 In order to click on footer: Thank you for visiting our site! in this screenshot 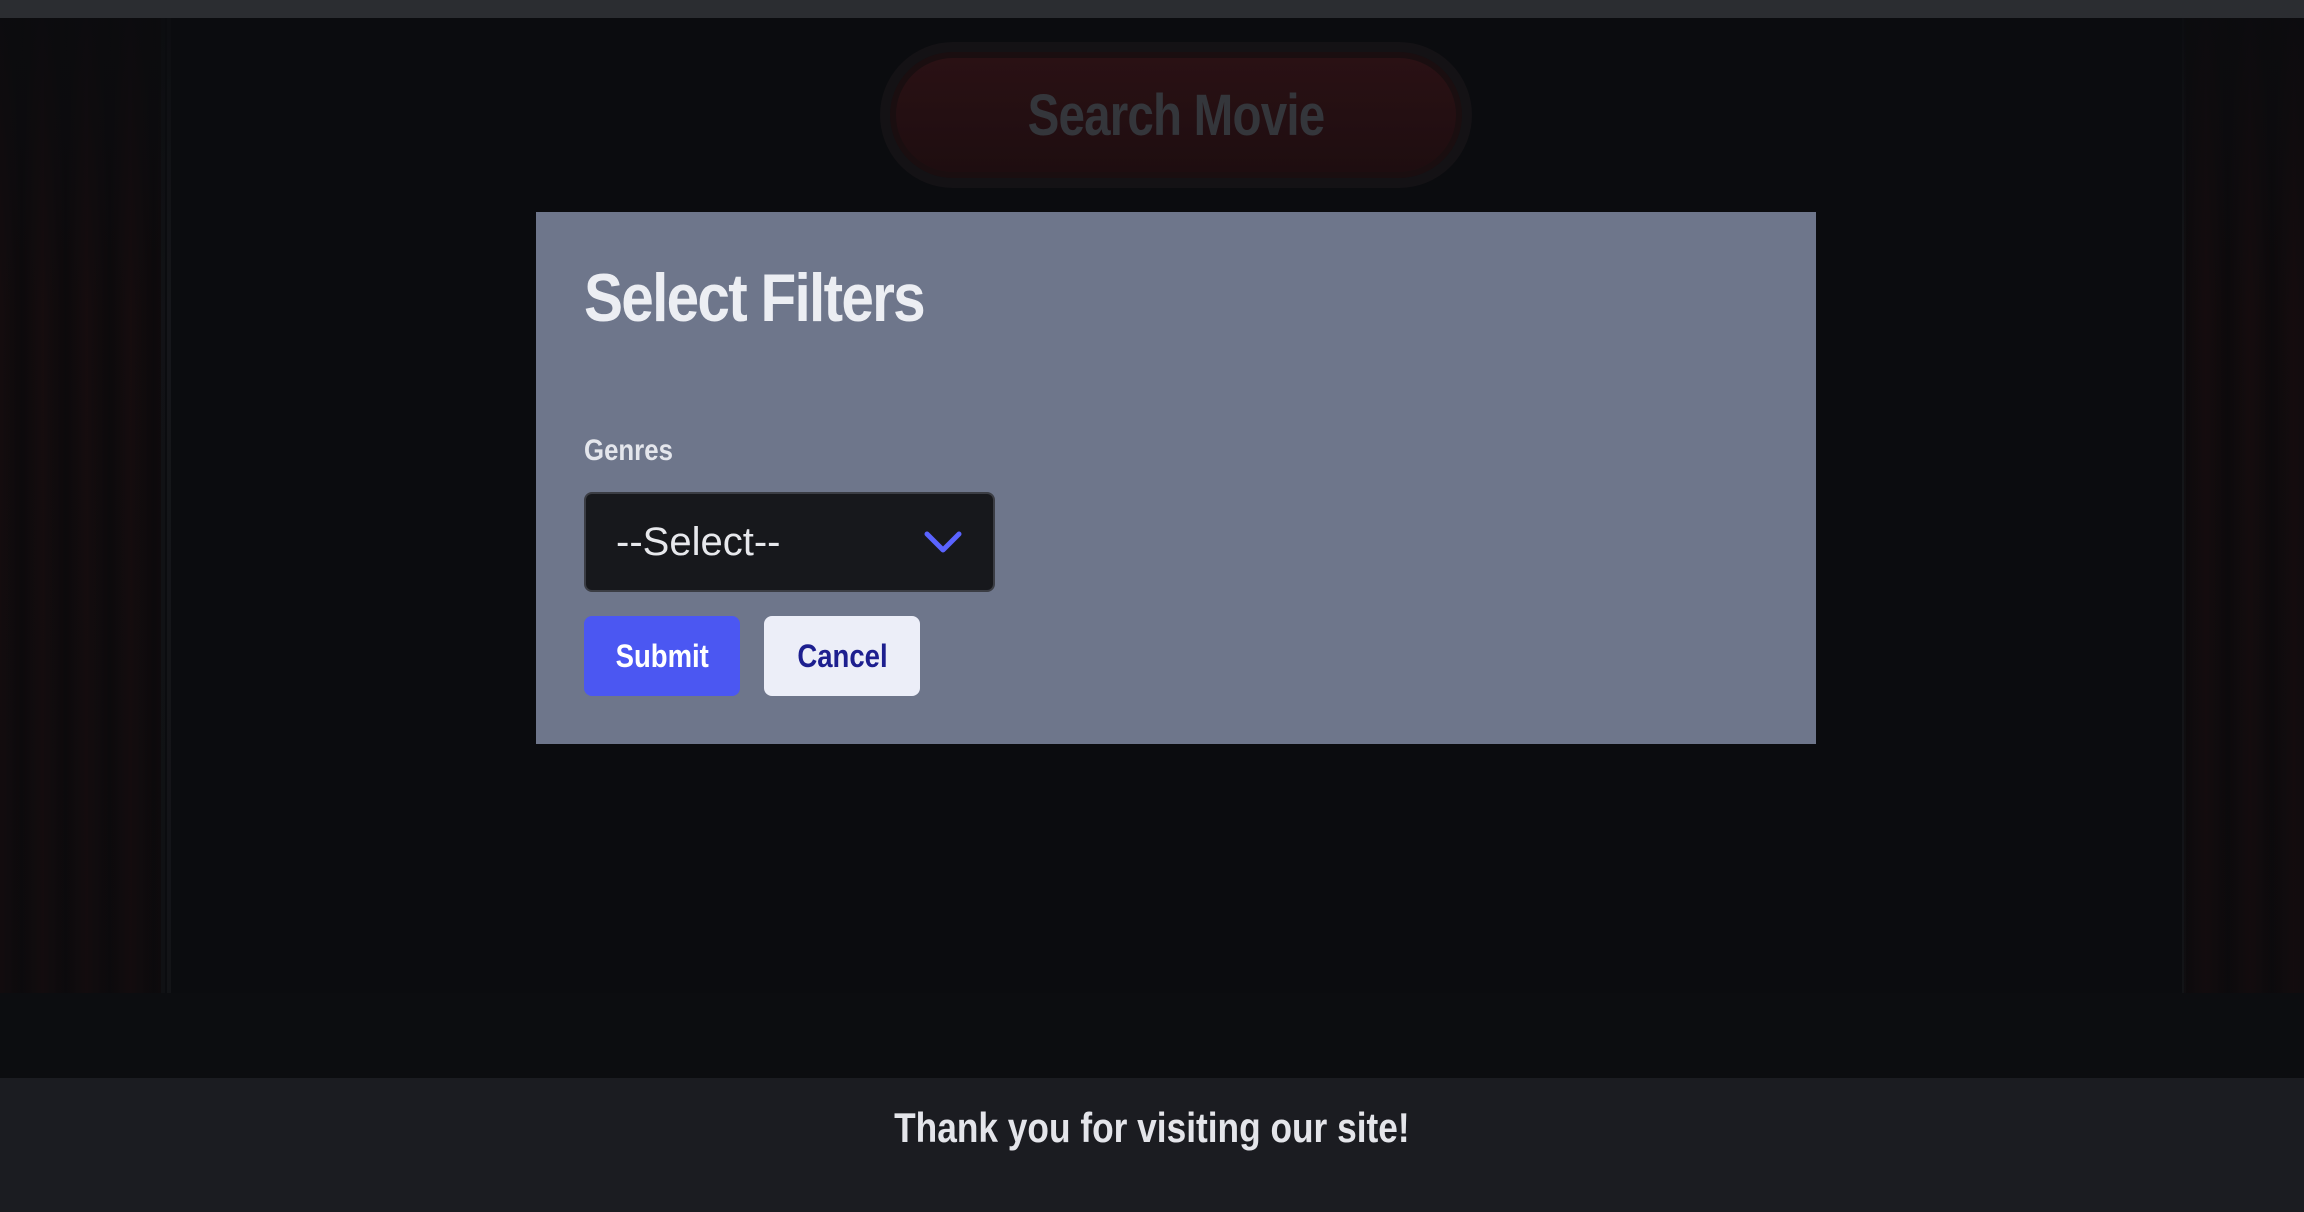, I will do `click(1152, 1145)`.